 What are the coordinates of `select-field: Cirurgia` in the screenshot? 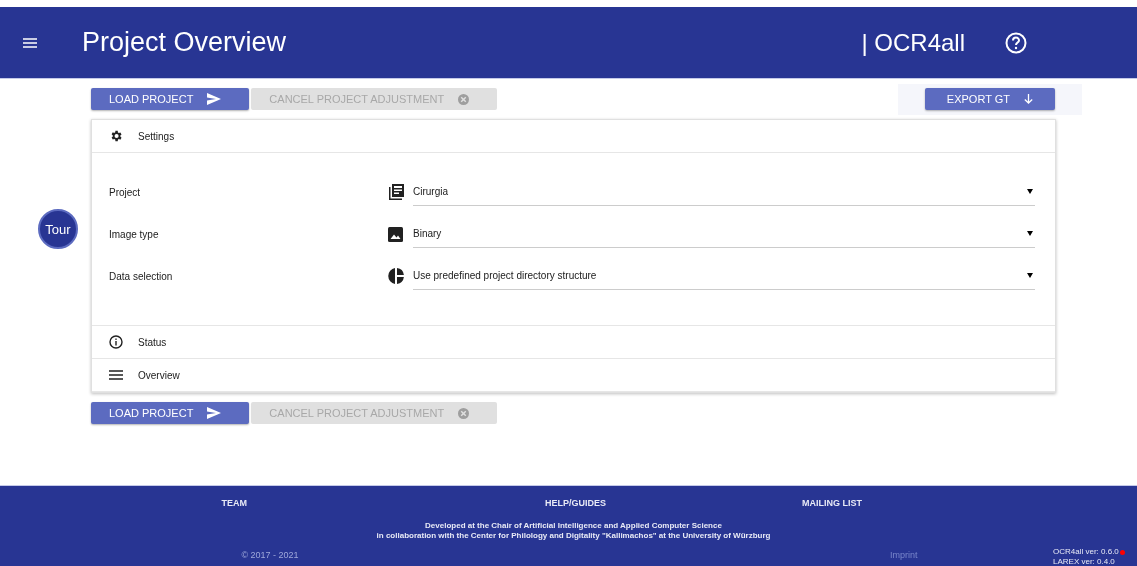 It's located at (724, 192).